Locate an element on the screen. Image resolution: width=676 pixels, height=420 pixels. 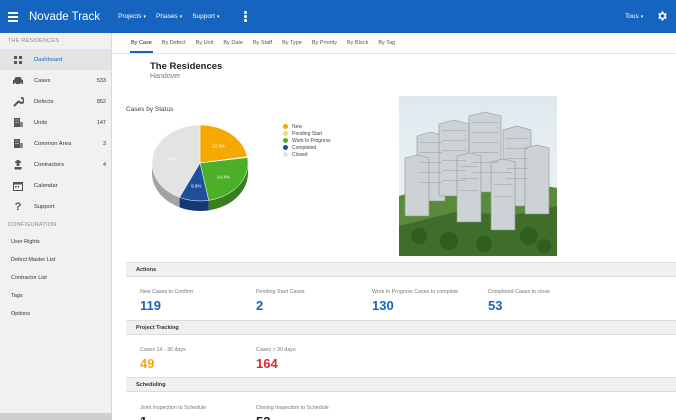
stat-work-in-progress: Work In Progress Cases to complete 130 is located at coordinates (415, 301).